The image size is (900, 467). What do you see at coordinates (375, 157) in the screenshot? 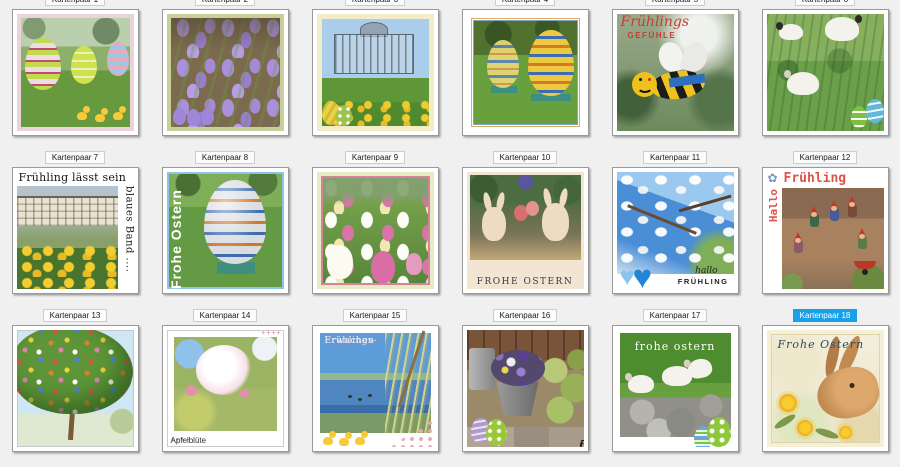
I see `card-label-9: Kartenpaar 9` at bounding box center [375, 157].